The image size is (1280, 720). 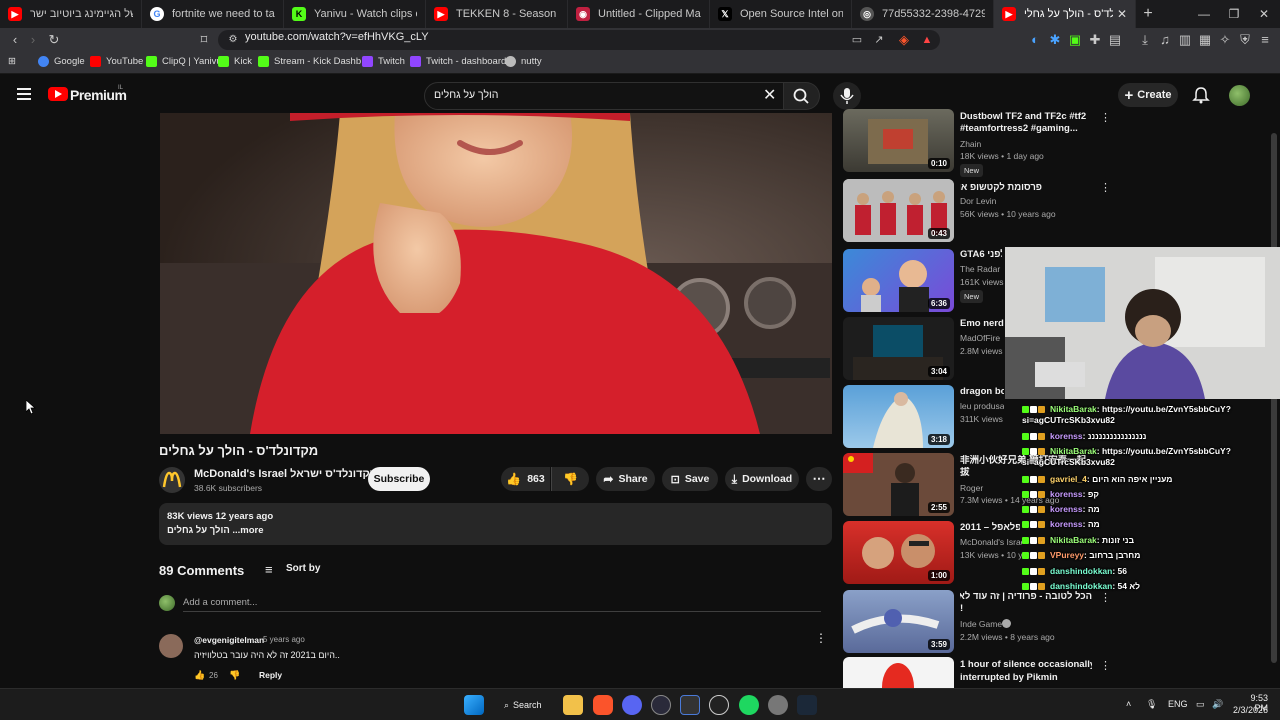 I want to click on chat-username: VPureyy, so click(x=1067, y=555).